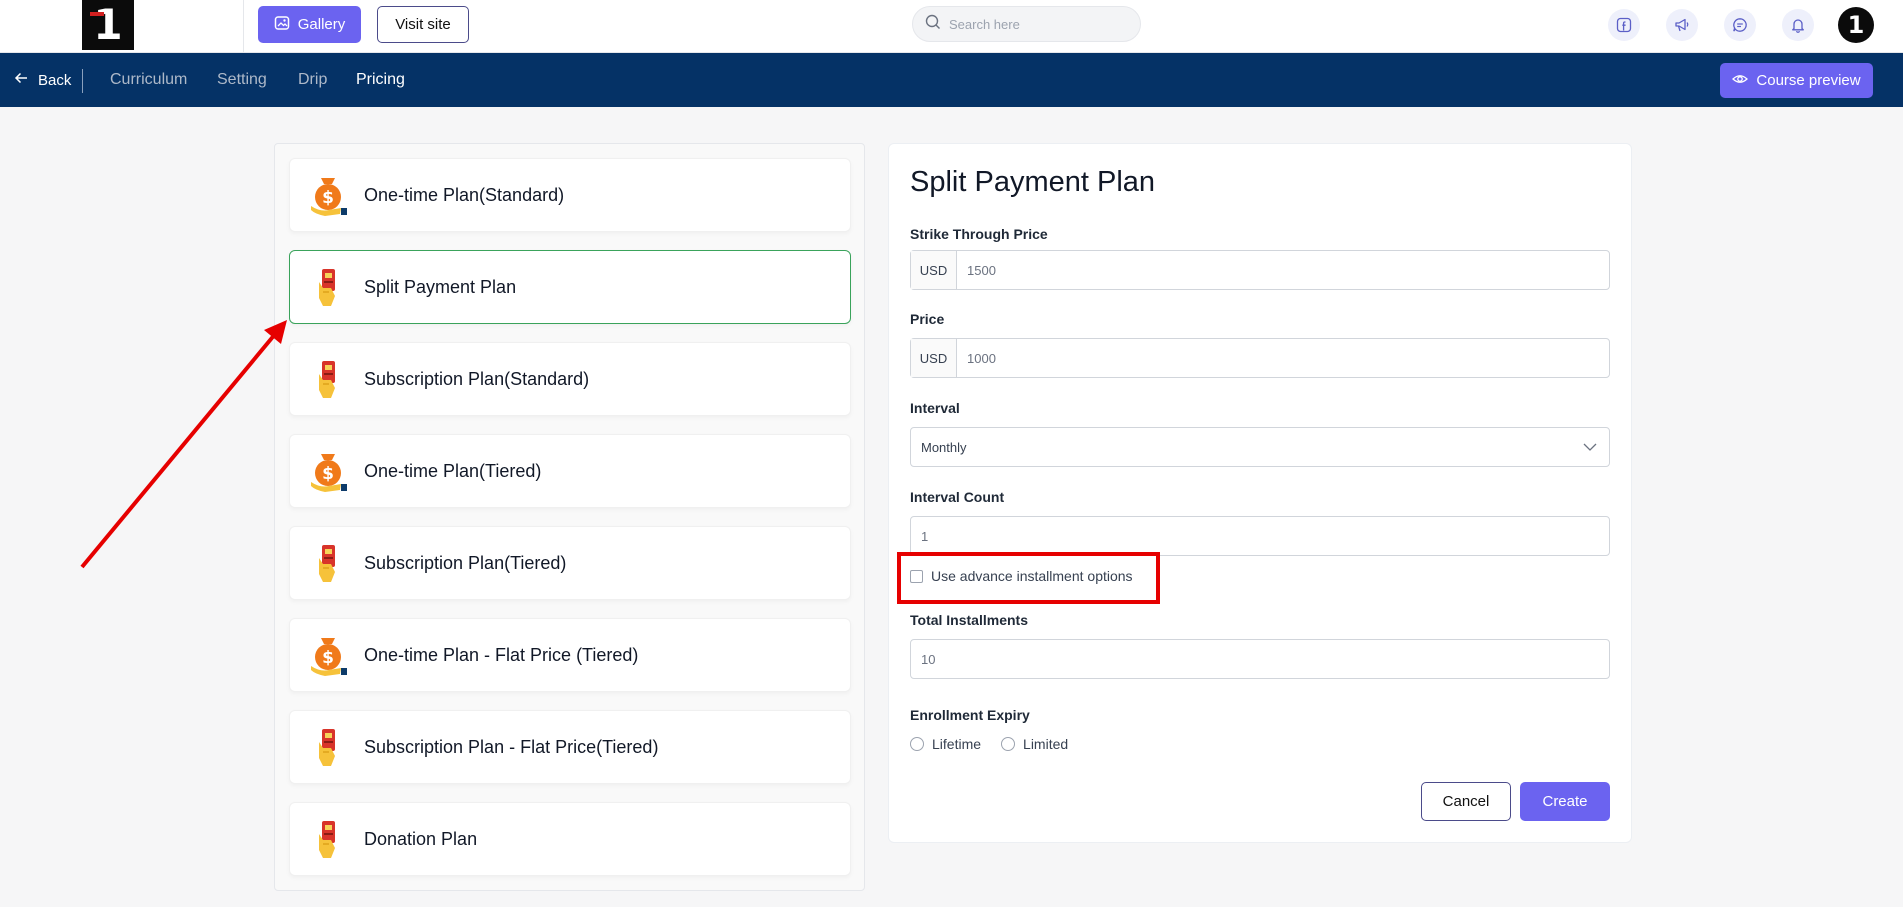 This screenshot has width=1903, height=907. I want to click on plan-card-one-time-tiered: $ One-time Plan(Tiered), so click(570, 471).